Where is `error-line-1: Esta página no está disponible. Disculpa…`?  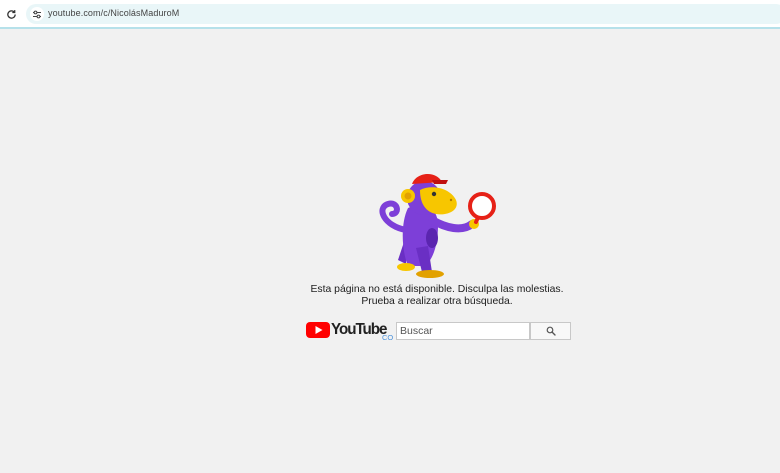
error-line-1: Esta página no está disponible. Disculpa… is located at coordinates (437, 289).